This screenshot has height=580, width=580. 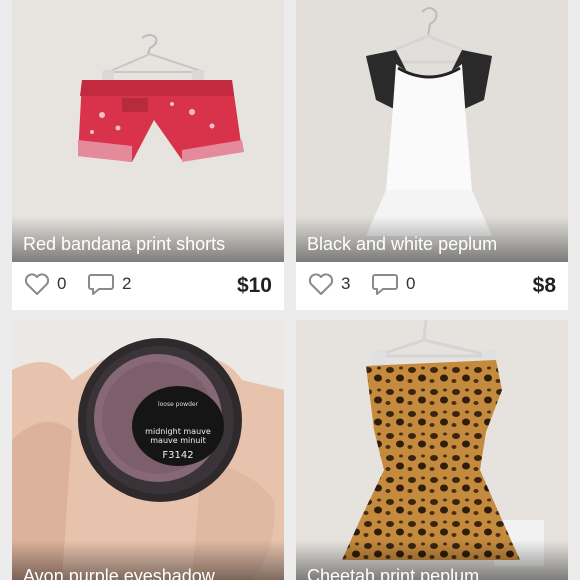 I want to click on like-button: 0, so click(x=45, y=284).